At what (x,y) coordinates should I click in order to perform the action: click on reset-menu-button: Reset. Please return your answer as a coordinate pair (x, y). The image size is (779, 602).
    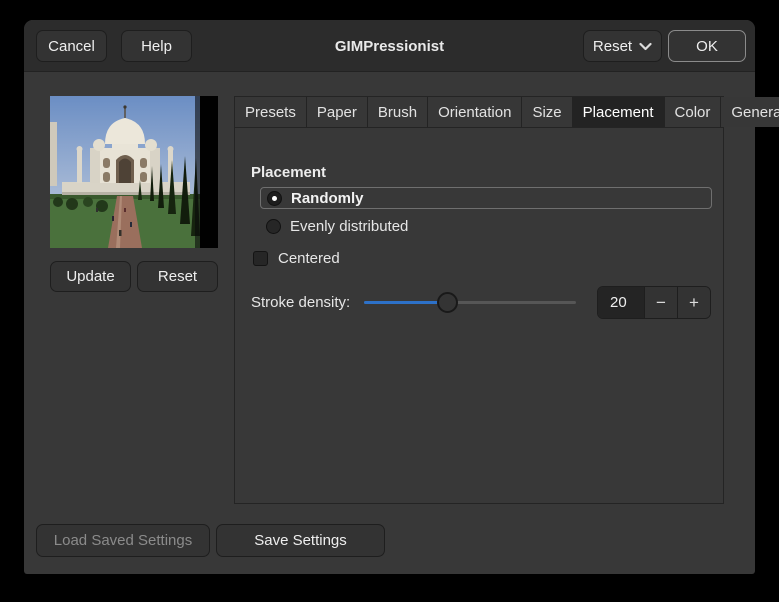
    Looking at the image, I should click on (622, 46).